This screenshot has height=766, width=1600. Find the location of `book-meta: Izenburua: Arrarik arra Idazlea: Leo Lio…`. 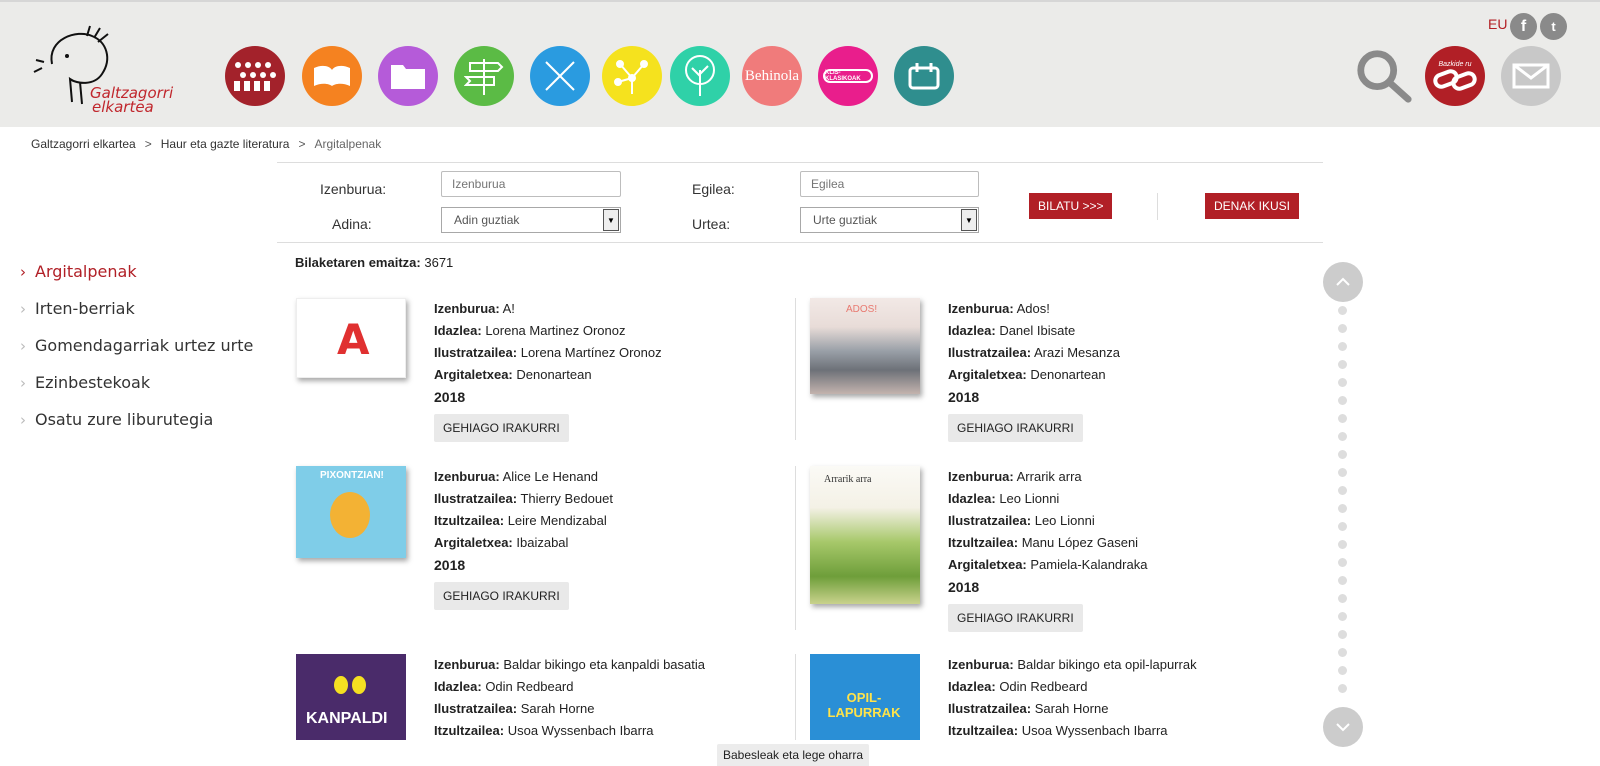

book-meta: Izenburua: Arrarik arra Idazlea: Leo Lio… is located at coordinates (1047, 549).